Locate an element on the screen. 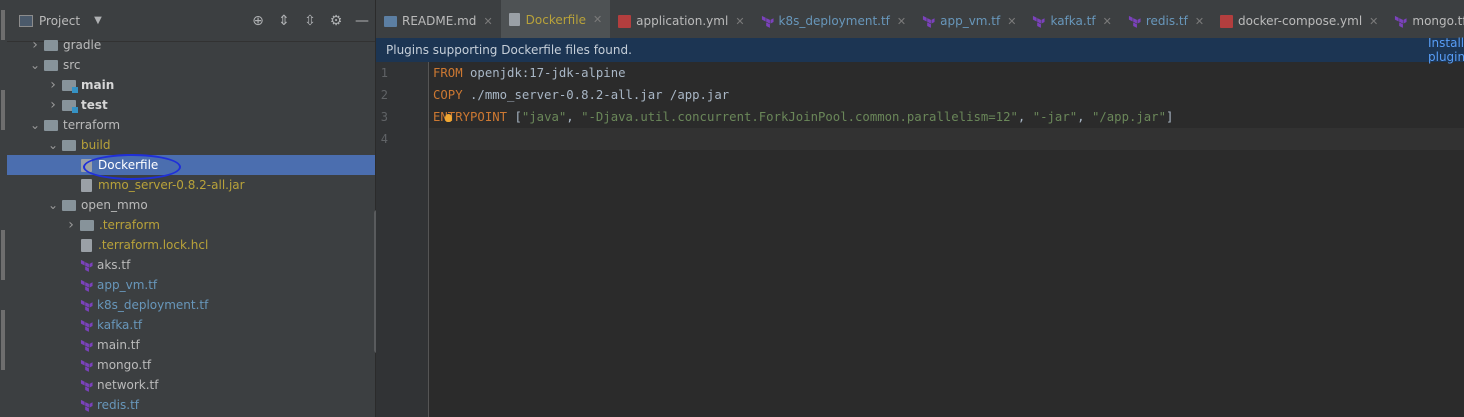 This screenshot has height=417, width=1464. tree-item-terraform-lock-hcl: .terraform.lock.hcl is located at coordinates (191, 245).